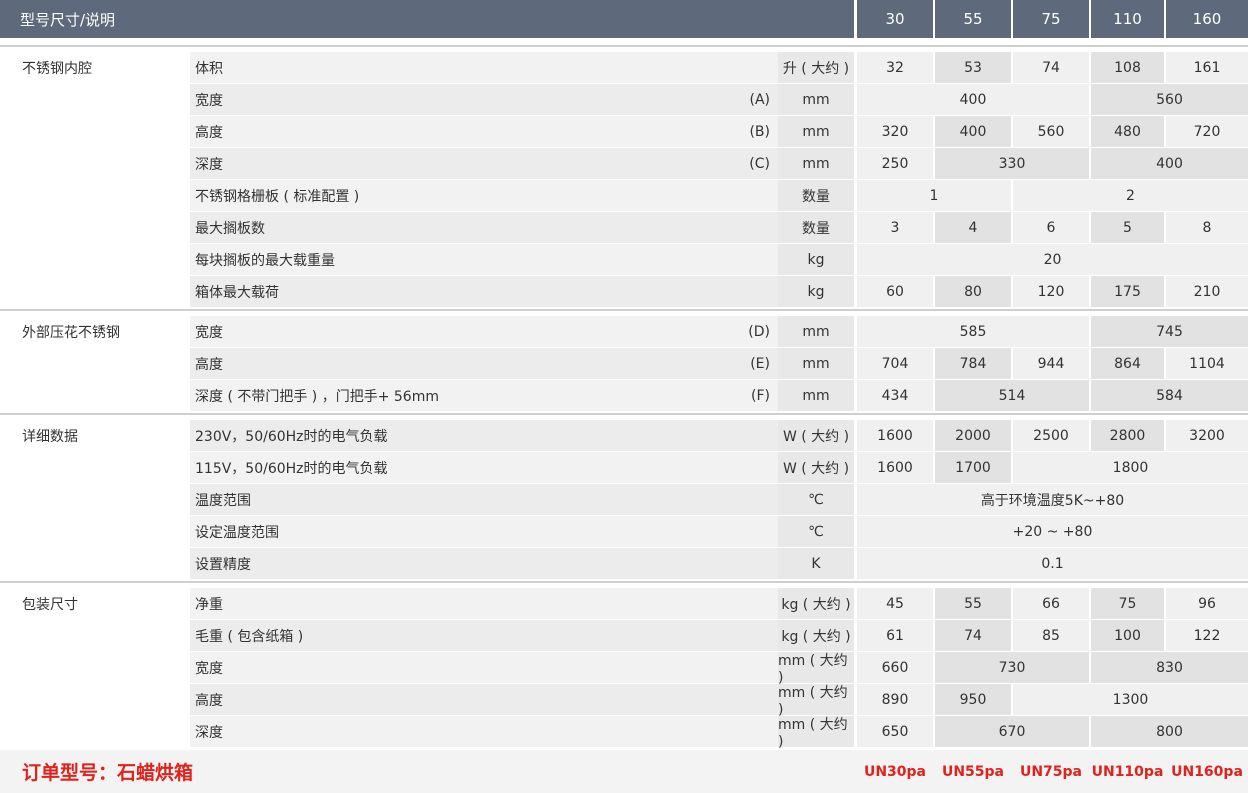  I want to click on value-cell: 60, so click(895, 291).